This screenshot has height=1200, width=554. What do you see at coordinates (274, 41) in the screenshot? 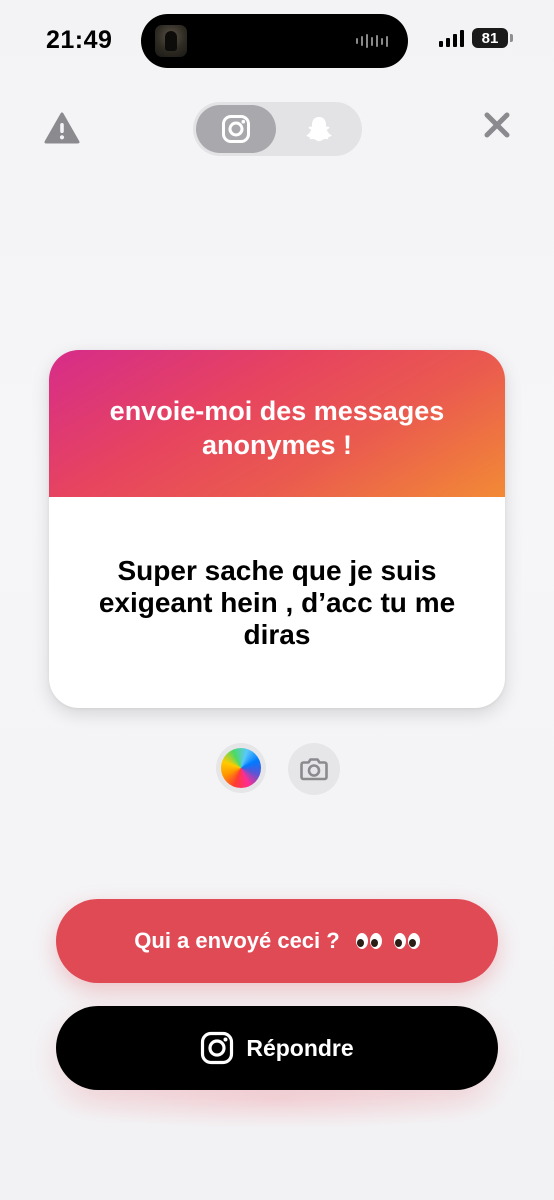
I see `dynamic-island` at bounding box center [274, 41].